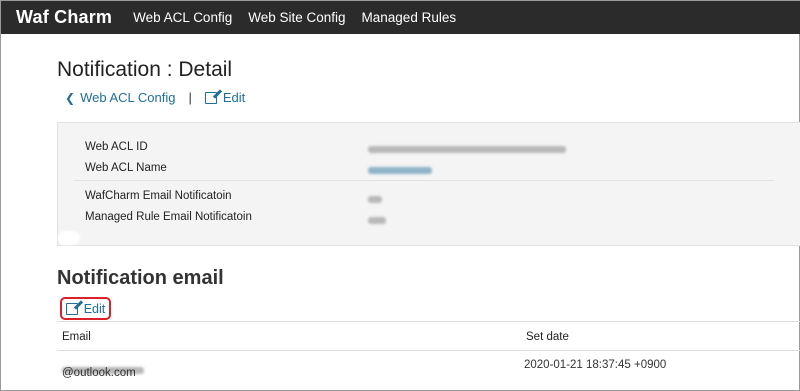 Image resolution: width=800 pixels, height=391 pixels. What do you see at coordinates (69, 238) in the screenshot?
I see `redaction-mark` at bounding box center [69, 238].